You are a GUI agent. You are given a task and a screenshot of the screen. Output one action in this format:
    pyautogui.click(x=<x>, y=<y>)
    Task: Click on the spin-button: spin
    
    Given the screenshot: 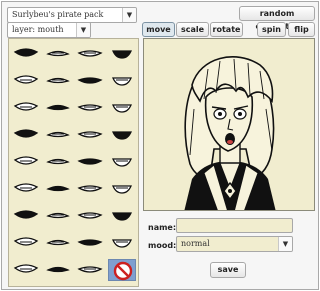 What is the action you would take?
    pyautogui.click(x=271, y=29)
    